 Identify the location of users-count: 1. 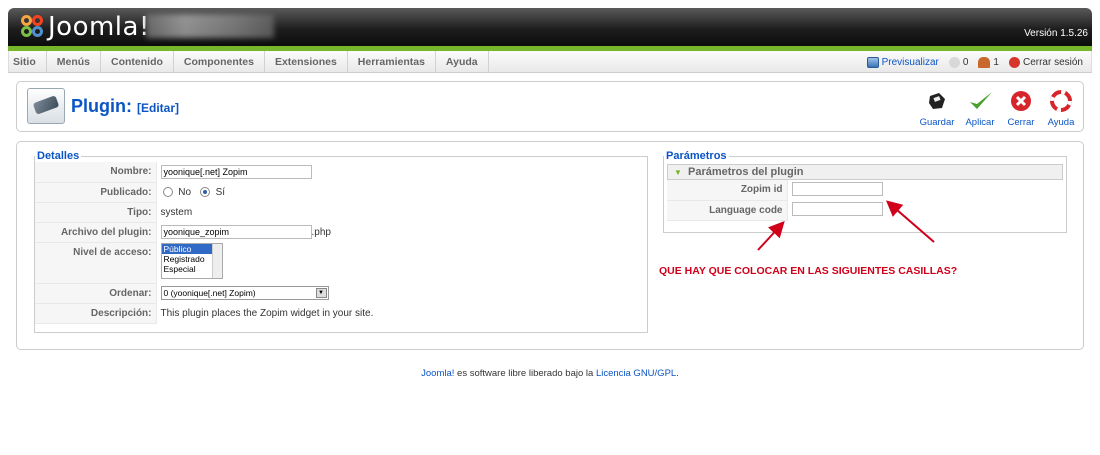
(996, 62).